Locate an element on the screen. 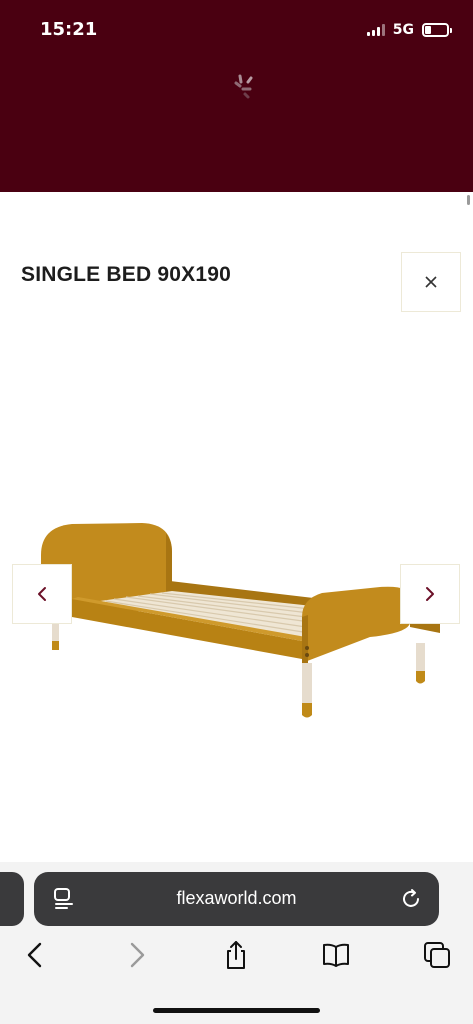 The height and width of the screenshot is (1024, 473). product-title: SINGLE BED 90X190 is located at coordinates (126, 274).